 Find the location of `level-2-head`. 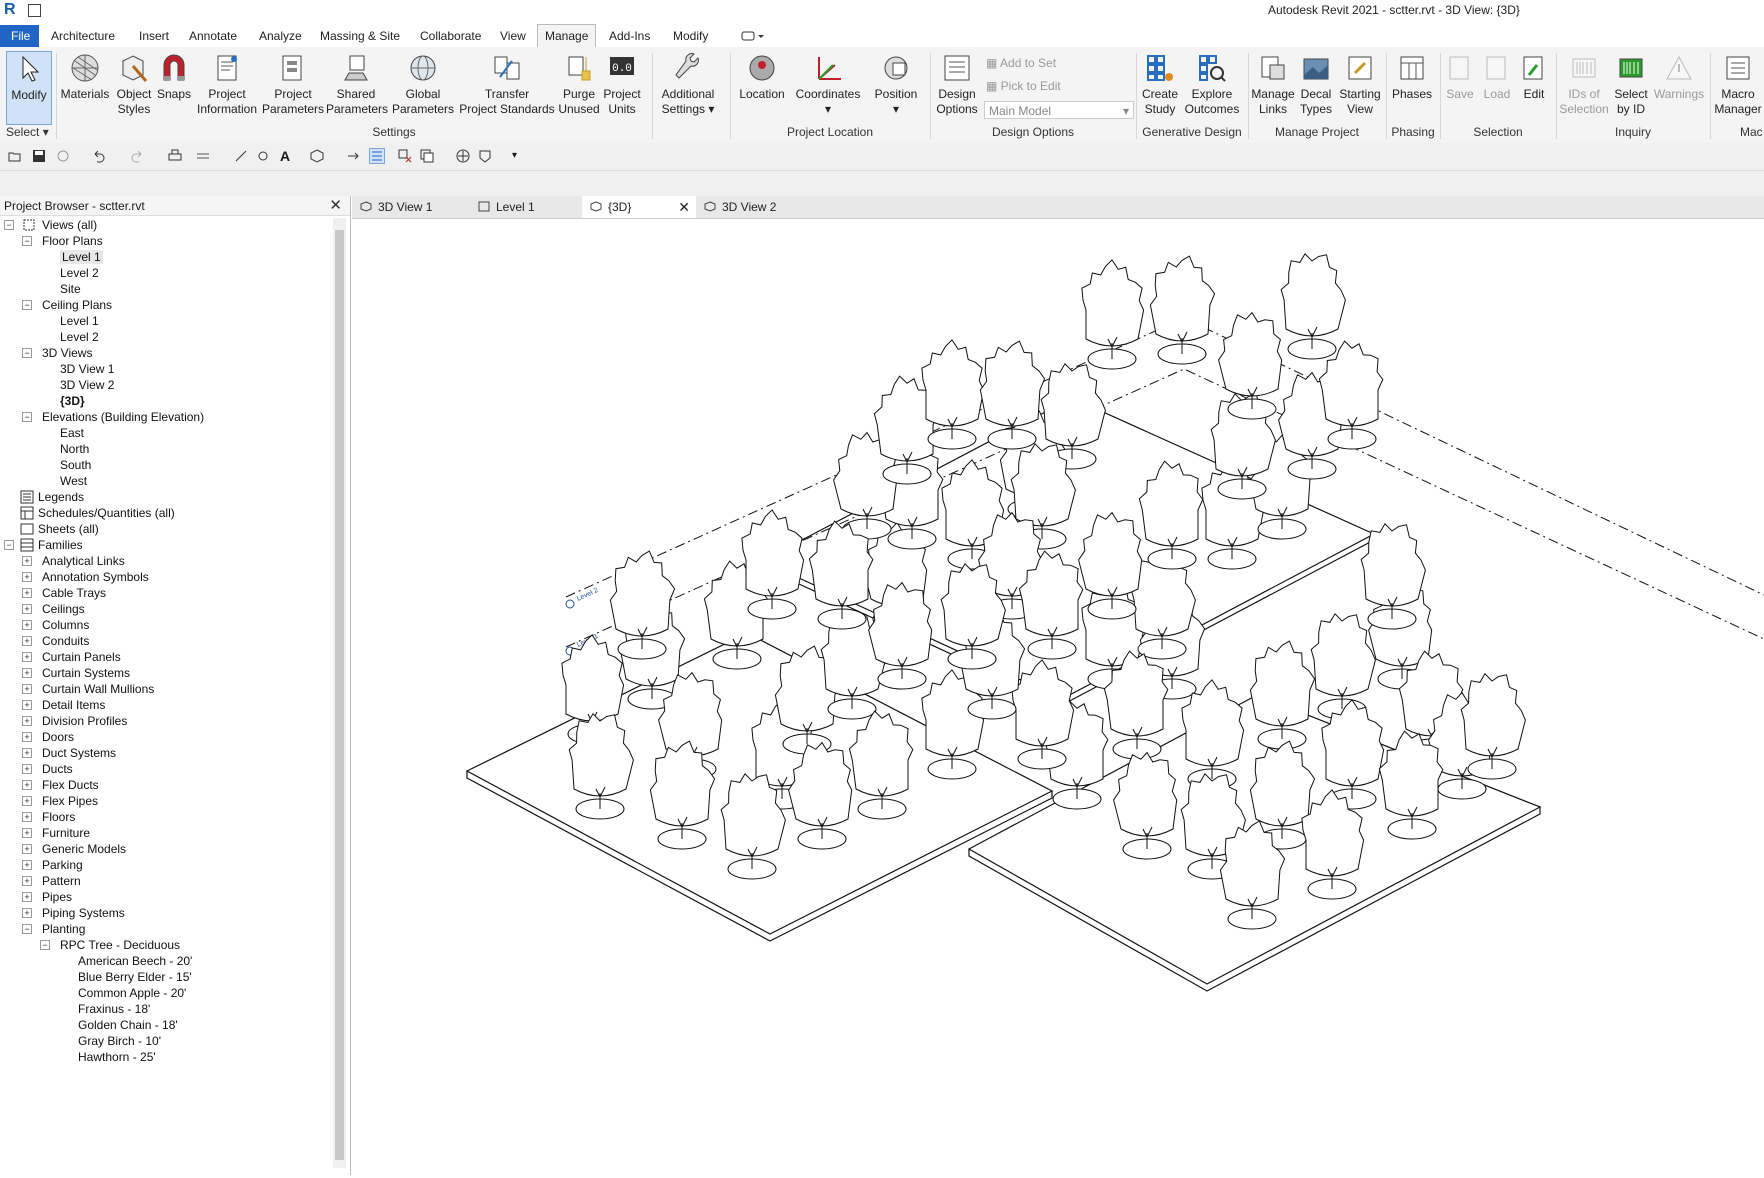

level-2-head is located at coordinates (570, 604).